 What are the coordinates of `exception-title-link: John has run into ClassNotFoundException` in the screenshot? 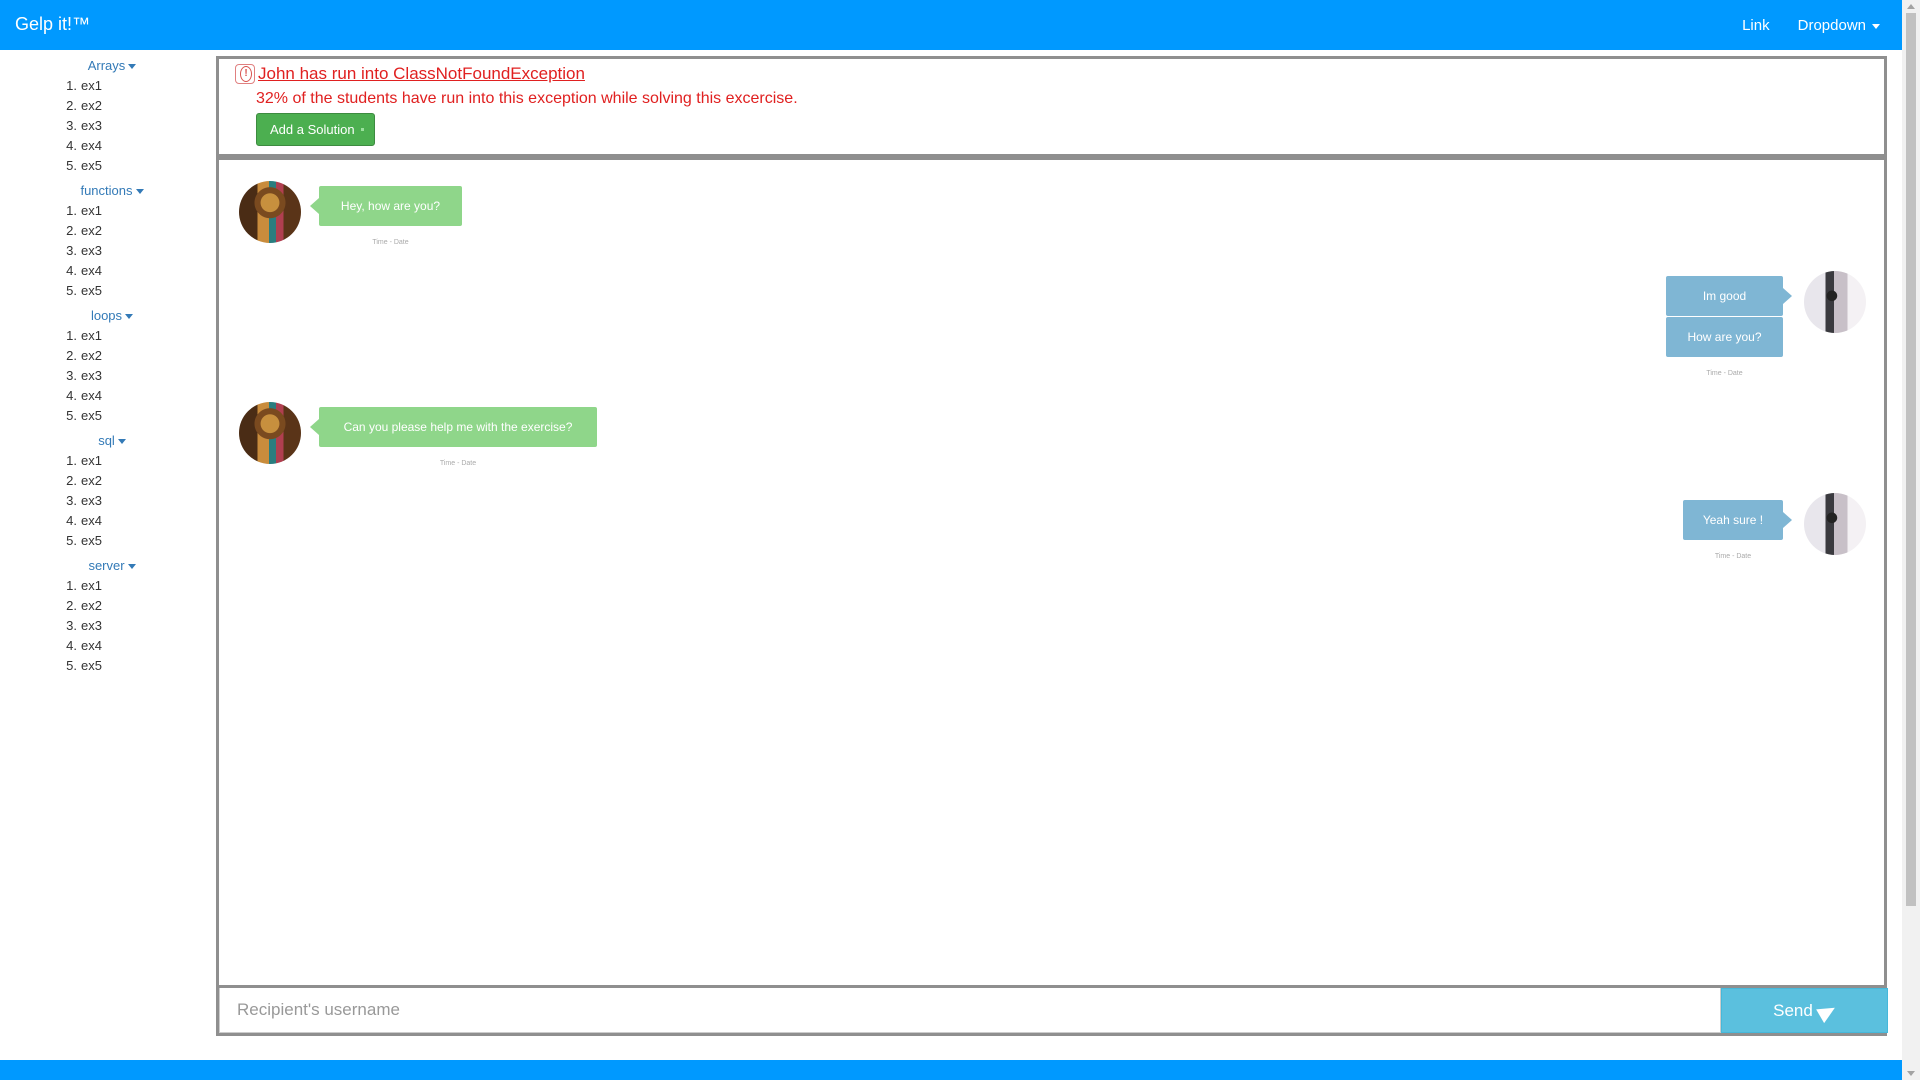 It's located at (421, 74).